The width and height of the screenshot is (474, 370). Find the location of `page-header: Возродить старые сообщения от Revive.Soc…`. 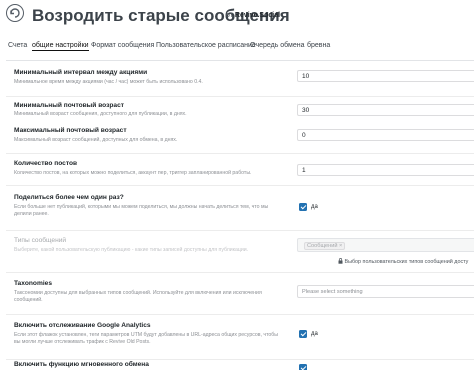

page-header: Возродить старые сообщения от Revive.Soc… is located at coordinates (237, 18).